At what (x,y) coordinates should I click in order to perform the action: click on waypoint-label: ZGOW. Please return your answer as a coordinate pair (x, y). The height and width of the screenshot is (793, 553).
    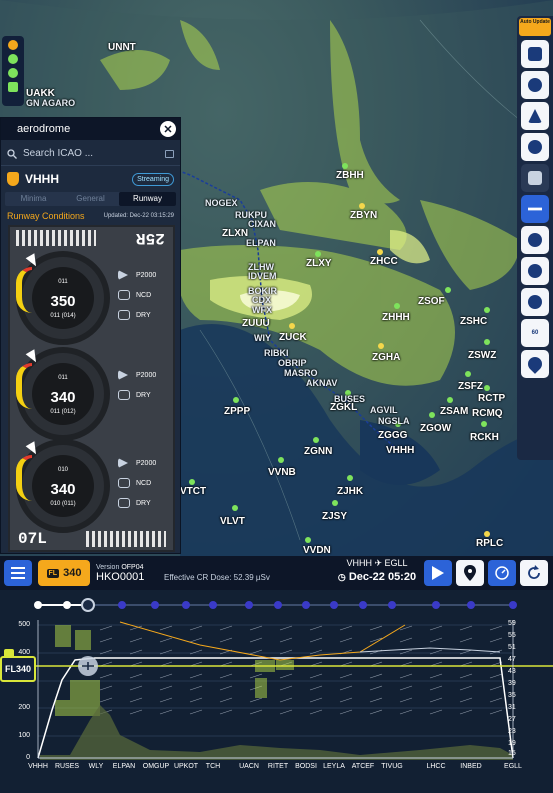
    Looking at the image, I should click on (436, 428).